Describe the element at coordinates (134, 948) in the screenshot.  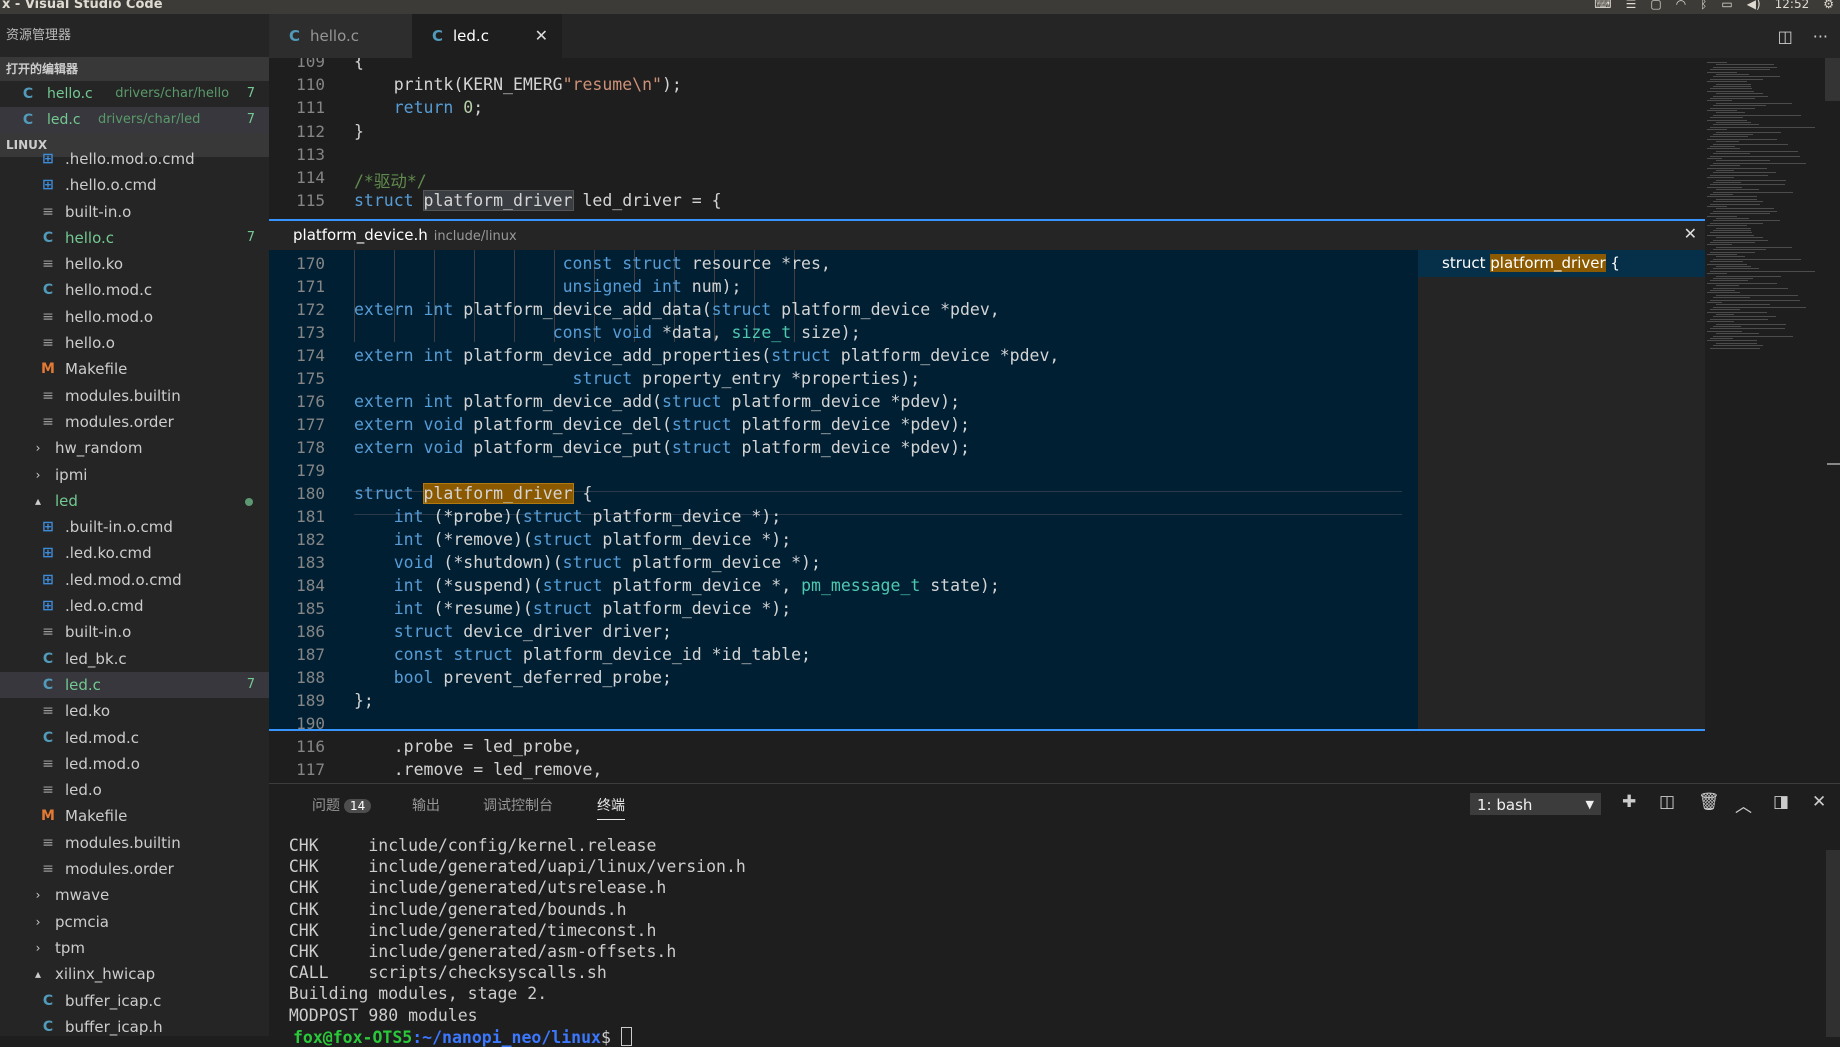
I see `tree-item: › tpm` at that location.